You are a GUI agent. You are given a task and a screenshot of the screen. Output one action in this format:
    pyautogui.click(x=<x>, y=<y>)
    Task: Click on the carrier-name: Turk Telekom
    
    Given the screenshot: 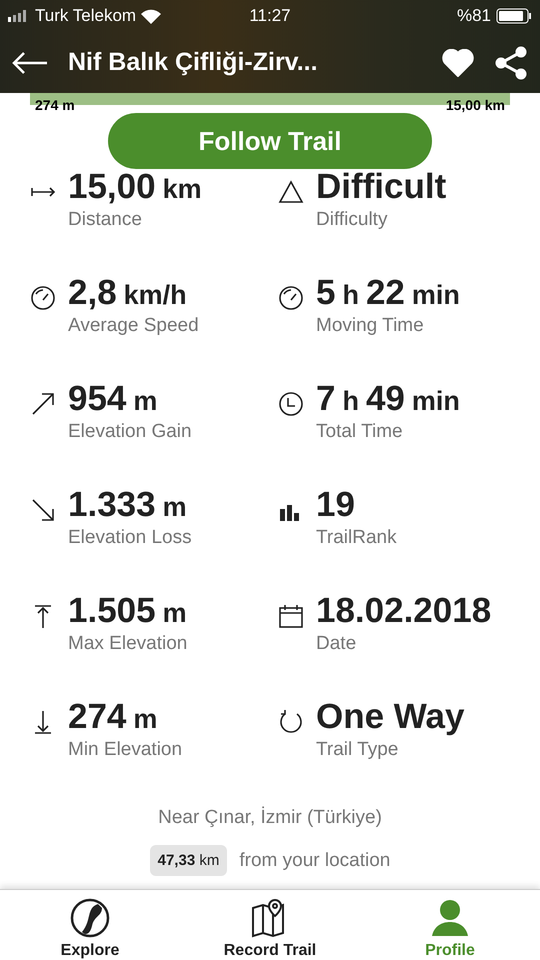 What is the action you would take?
    pyautogui.click(x=85, y=16)
    